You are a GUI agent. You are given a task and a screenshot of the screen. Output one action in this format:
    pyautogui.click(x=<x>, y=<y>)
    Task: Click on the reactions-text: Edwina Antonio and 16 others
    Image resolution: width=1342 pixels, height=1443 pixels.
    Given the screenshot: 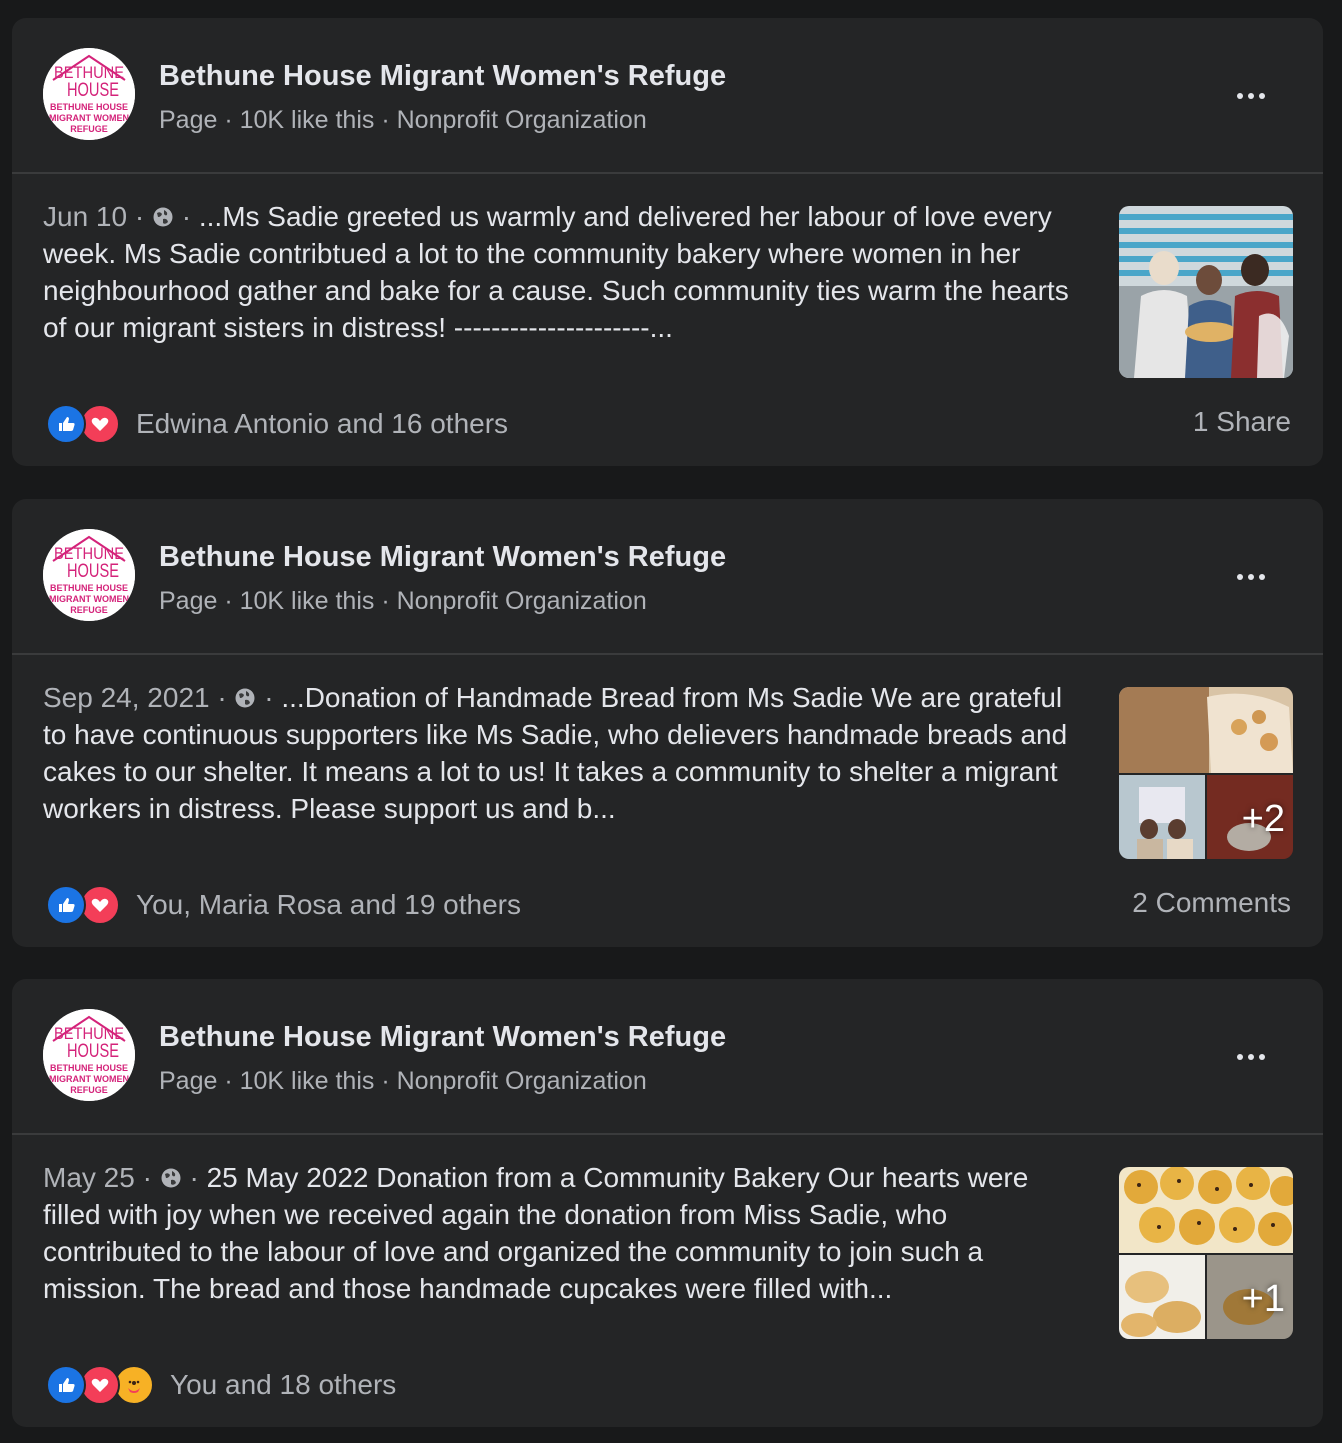 What is the action you would take?
    pyautogui.click(x=322, y=424)
    